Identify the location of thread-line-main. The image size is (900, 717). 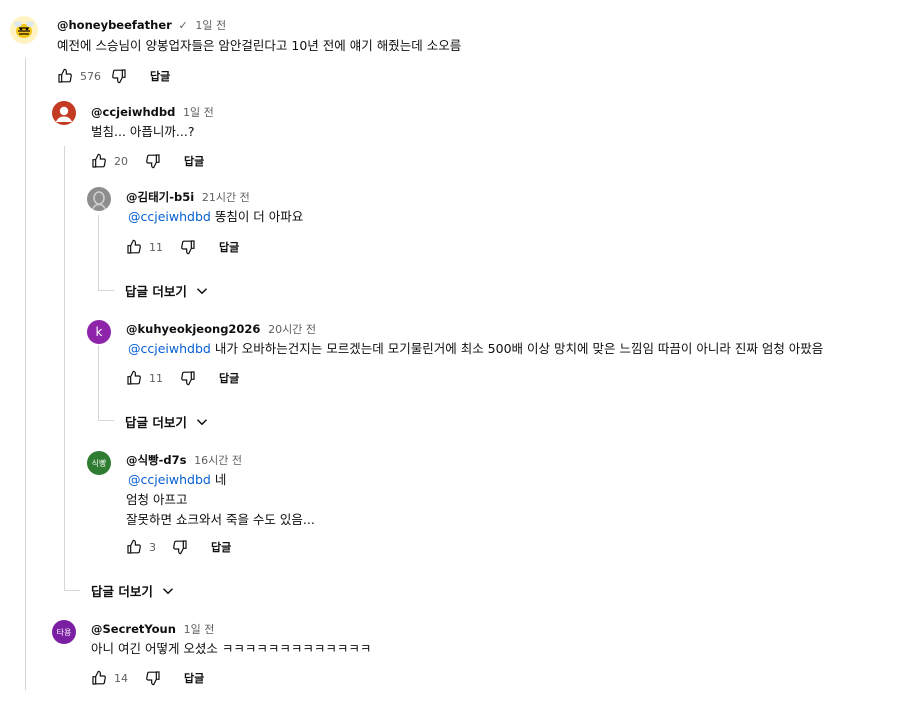
(25, 374).